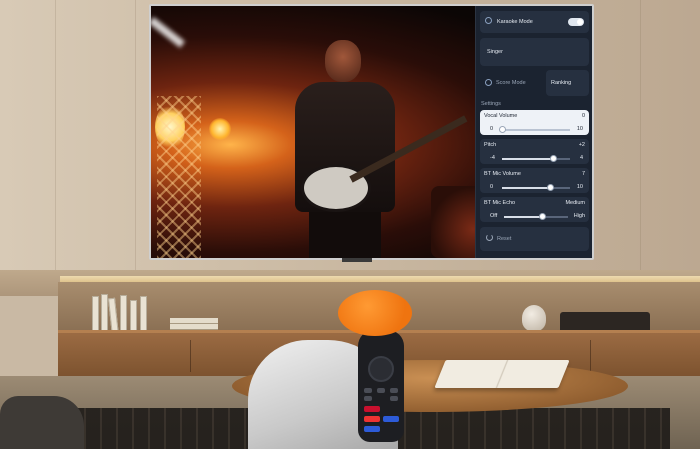  I want to click on slider-max: High, so click(579, 216).